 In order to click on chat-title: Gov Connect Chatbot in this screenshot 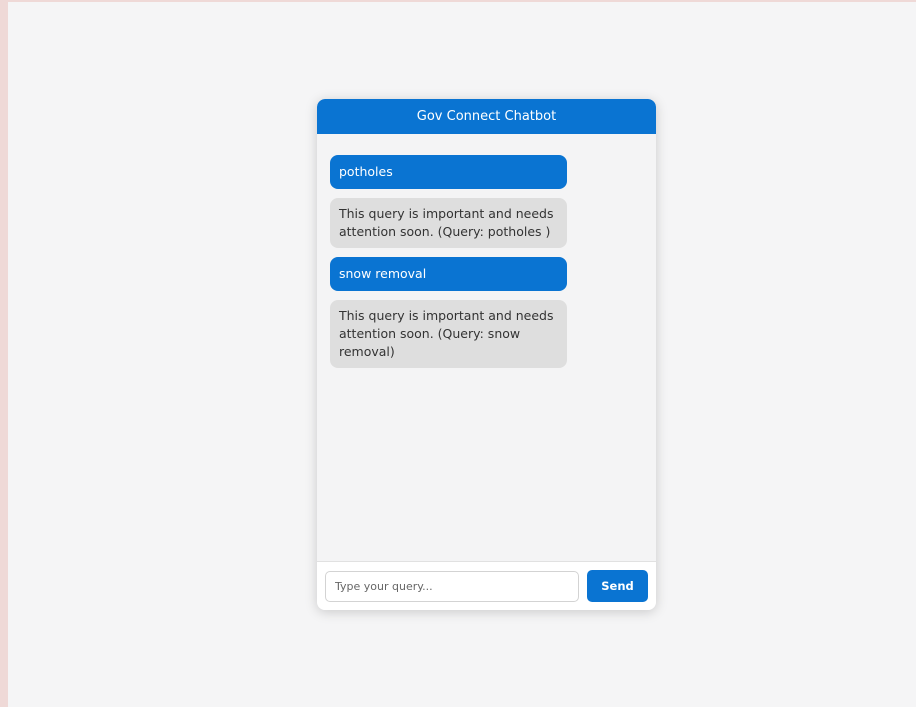, I will do `click(486, 116)`.